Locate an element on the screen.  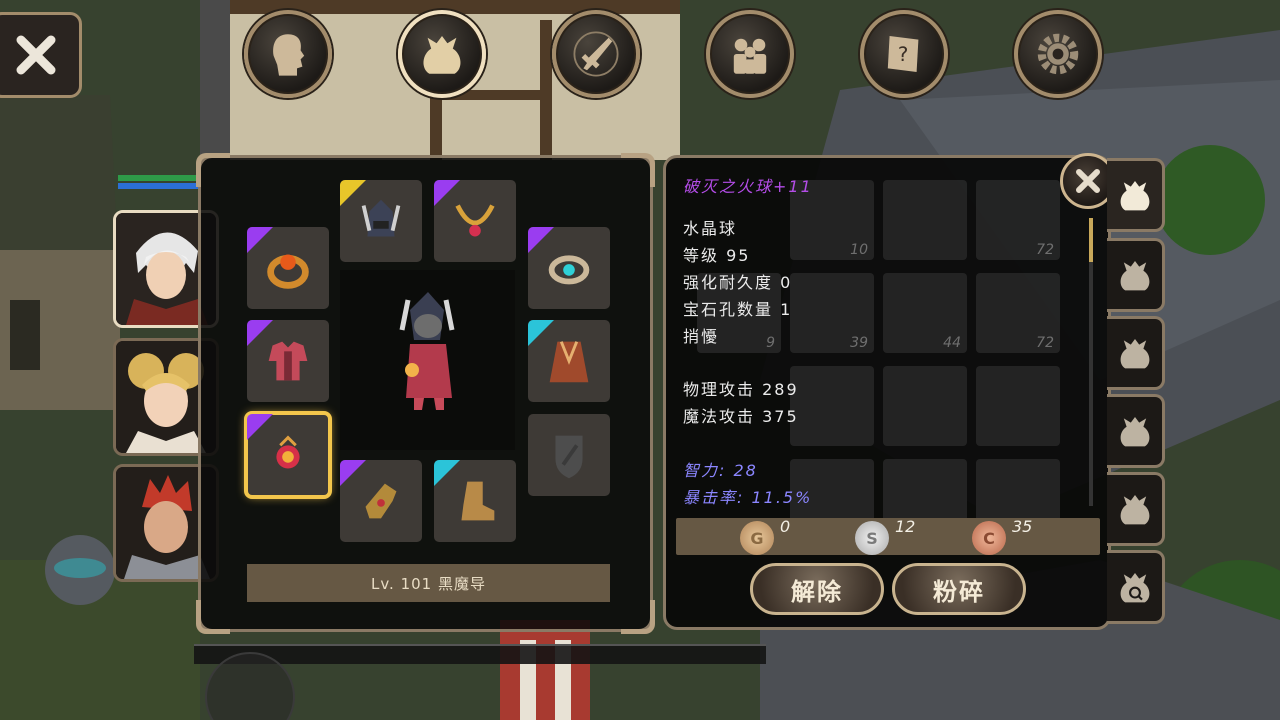
silver-amount: 12 is located at coordinates (905, 526).